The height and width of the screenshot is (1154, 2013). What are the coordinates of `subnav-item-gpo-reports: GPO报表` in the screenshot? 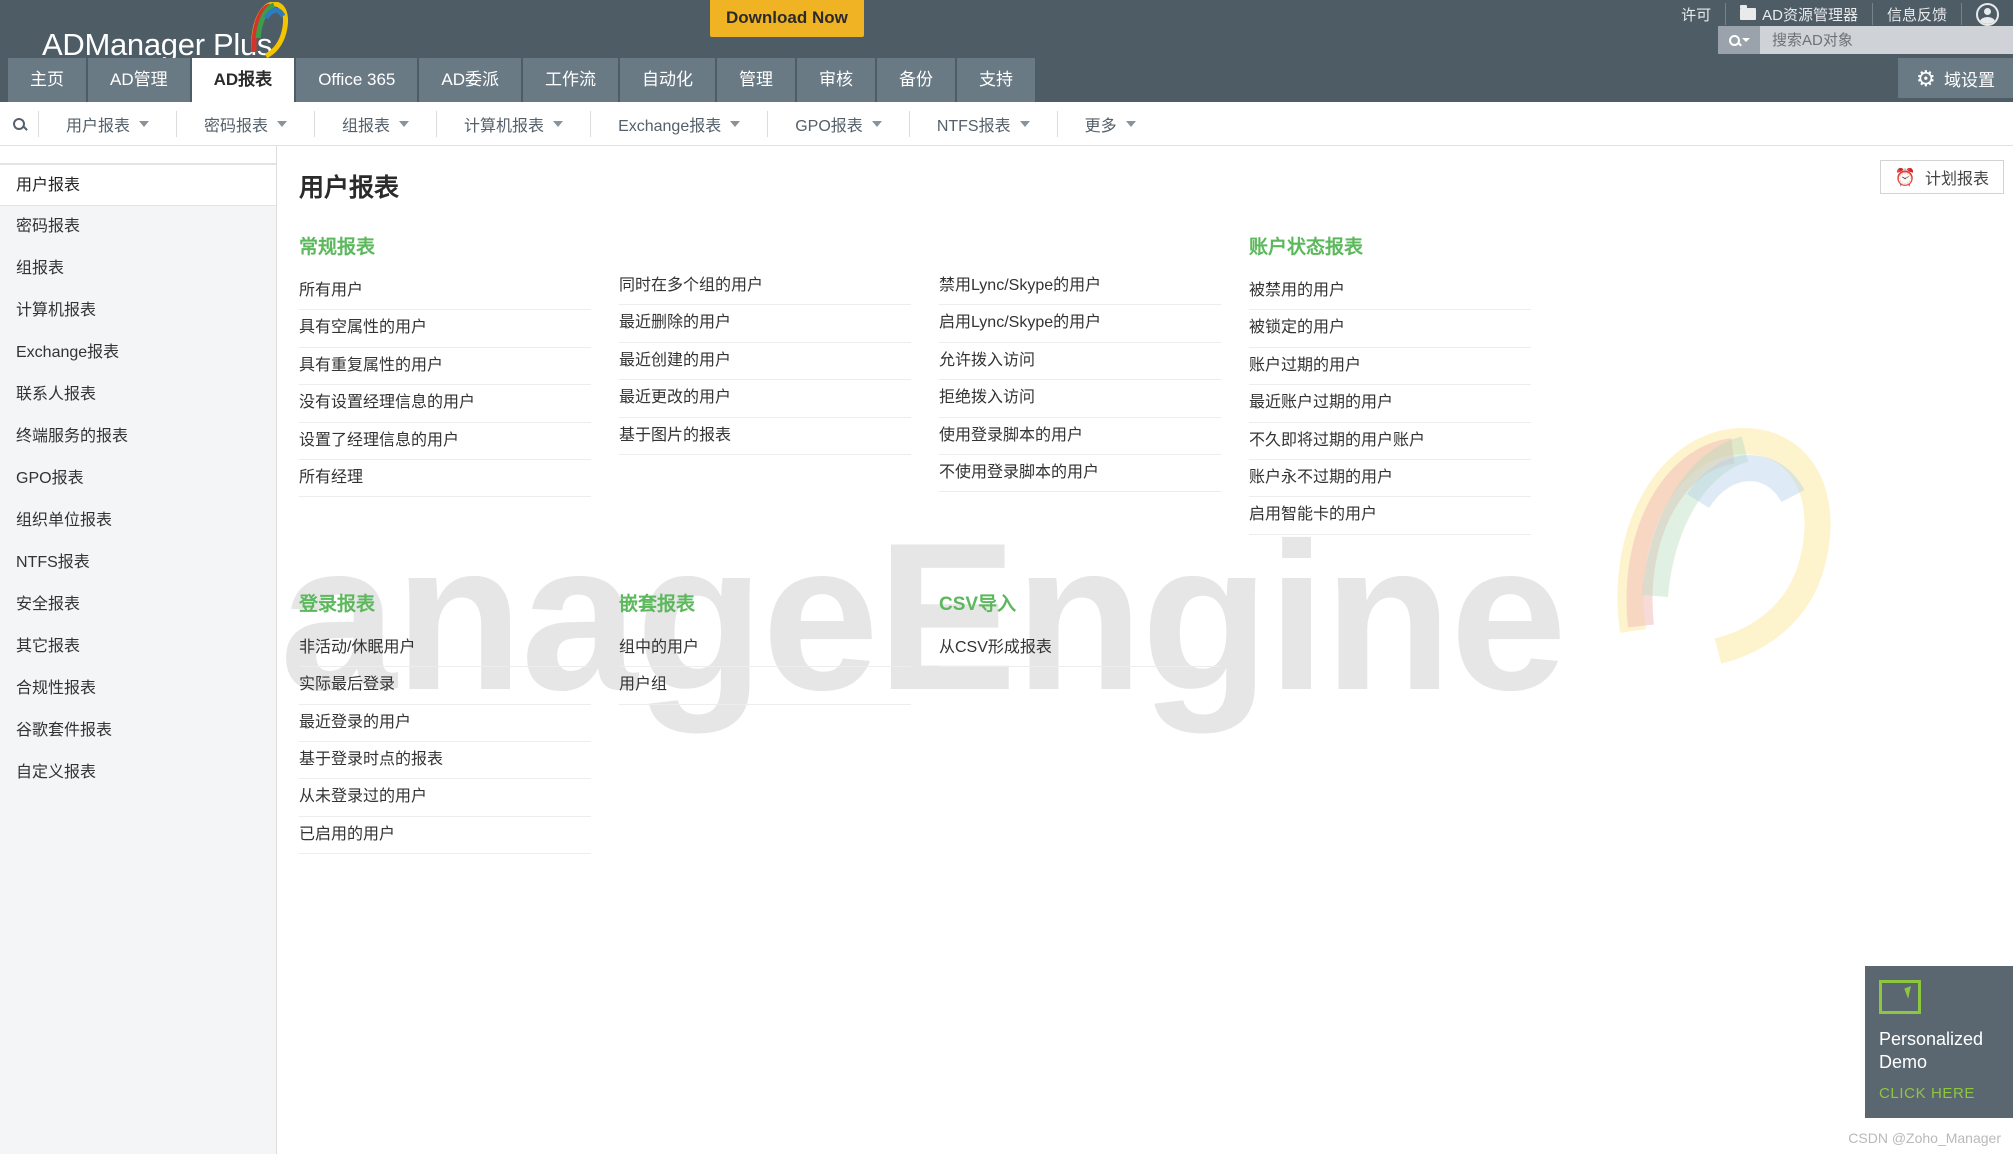 It's located at (838, 123).